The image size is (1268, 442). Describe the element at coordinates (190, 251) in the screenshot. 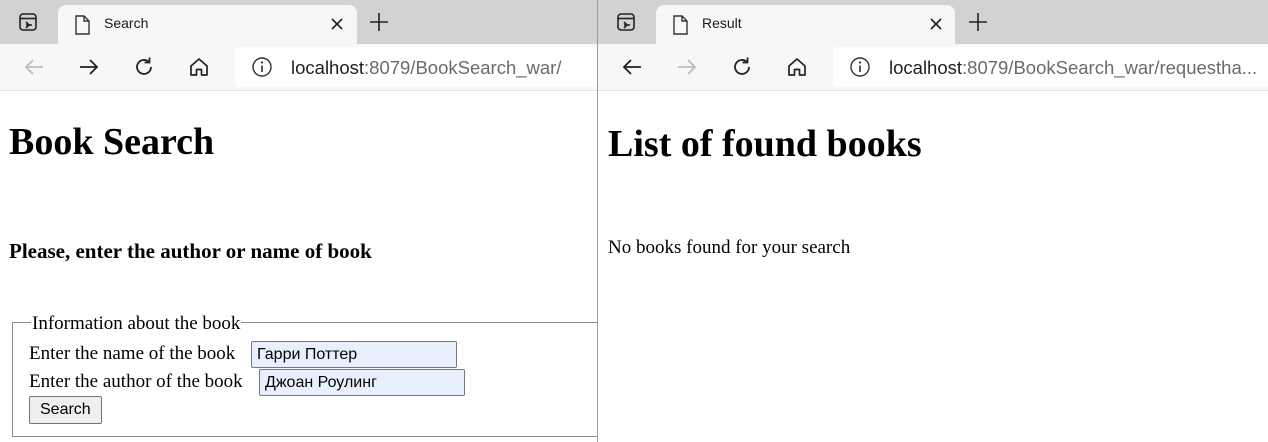

I see `instruction-heading: Please, enter the author or name of book` at that location.